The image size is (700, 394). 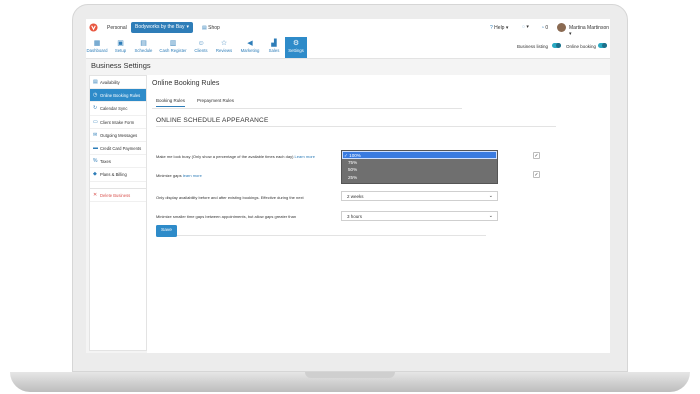 I want to click on gear-icon: ⚙, so click(x=296, y=43).